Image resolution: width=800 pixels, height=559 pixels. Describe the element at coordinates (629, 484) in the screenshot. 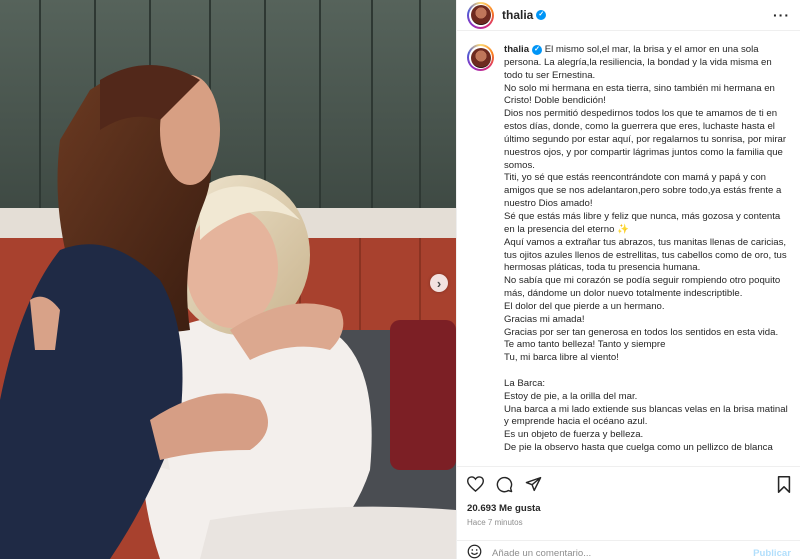

I see `action-icons` at that location.